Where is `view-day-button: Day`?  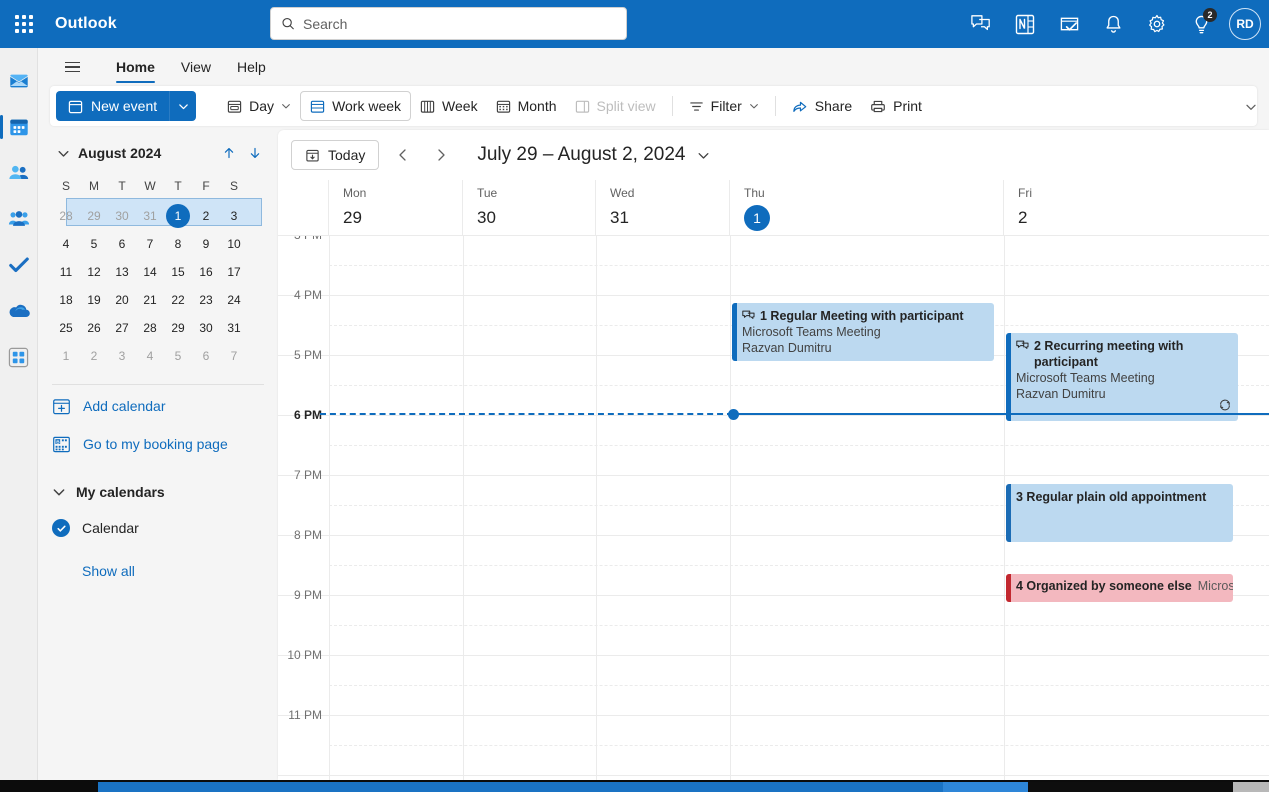
view-day-button: Day is located at coordinates (259, 106).